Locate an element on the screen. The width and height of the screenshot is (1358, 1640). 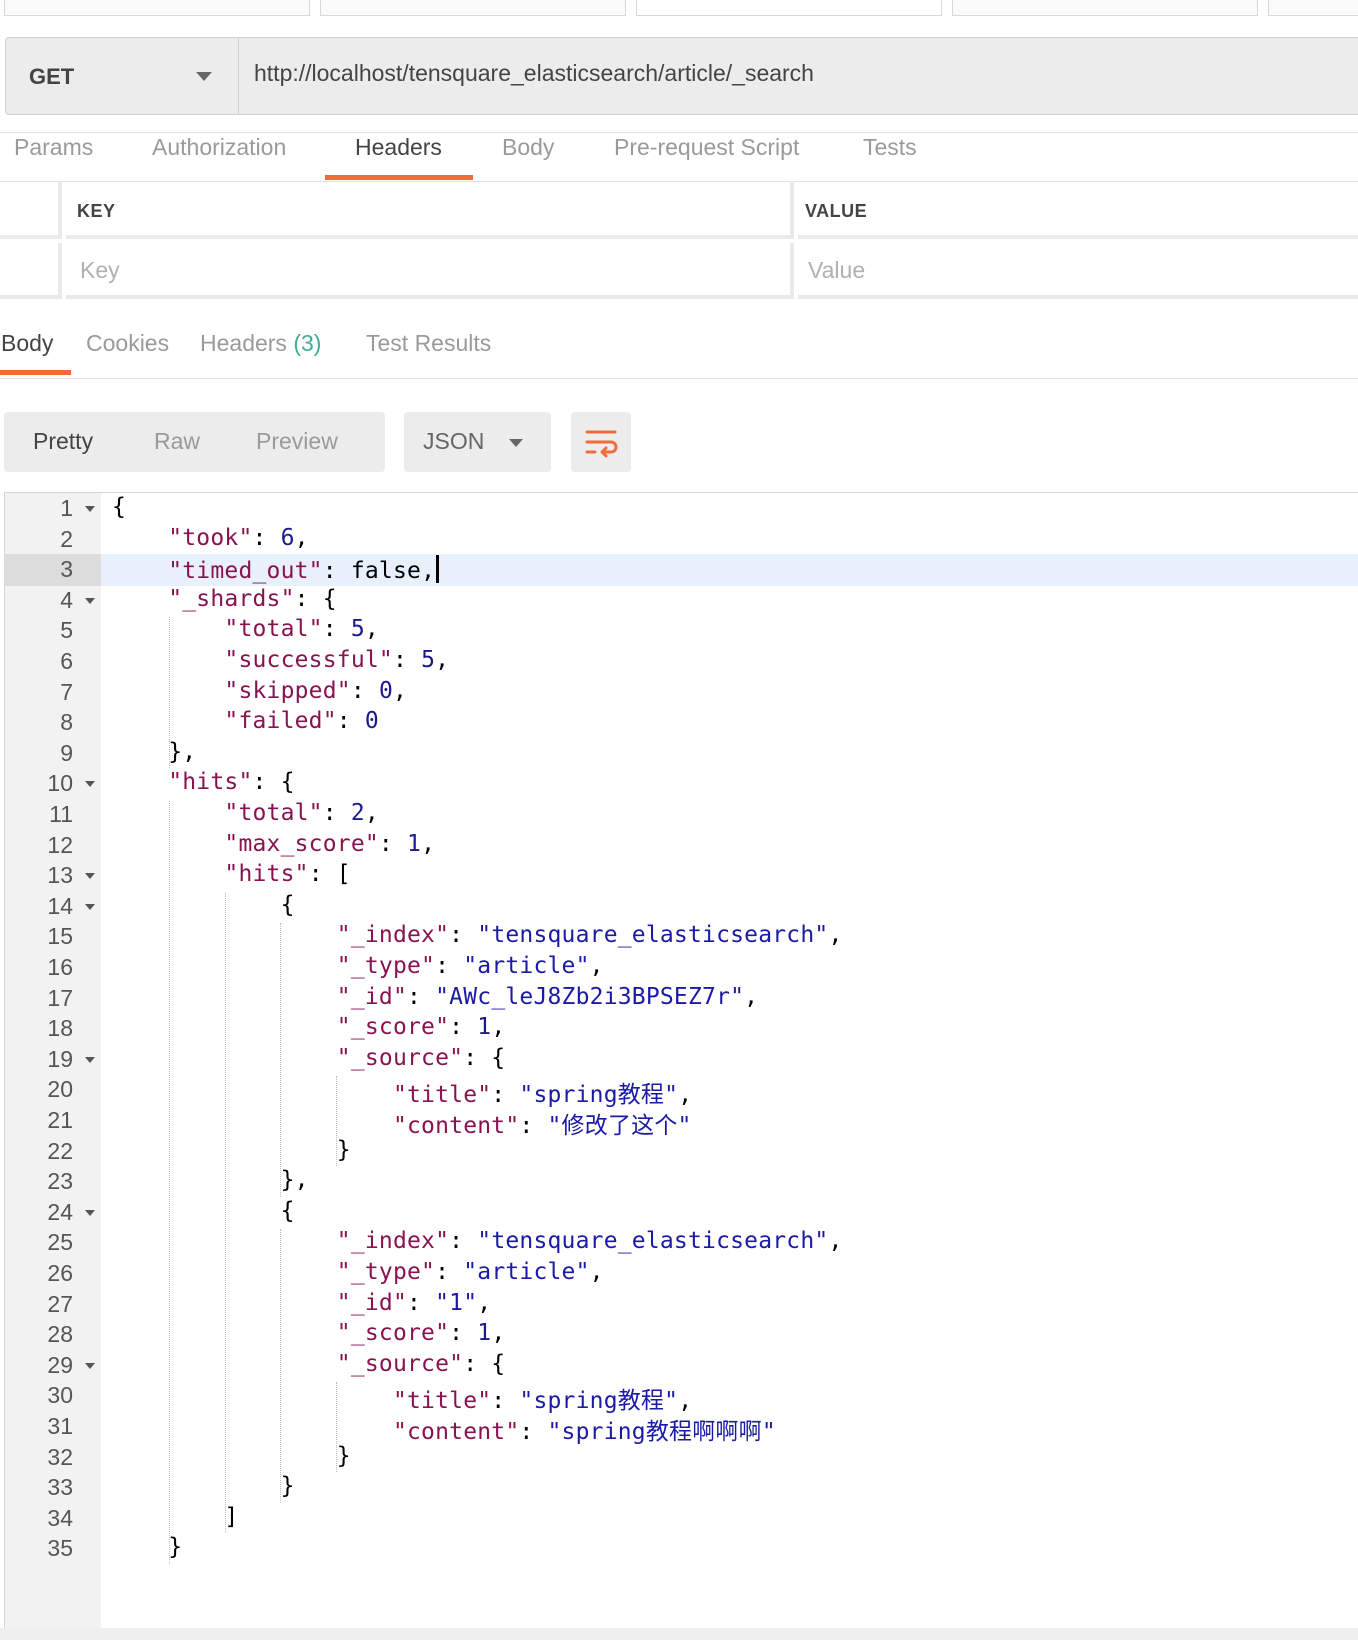
line-number-cell: 12 is located at coordinates (53, 846).